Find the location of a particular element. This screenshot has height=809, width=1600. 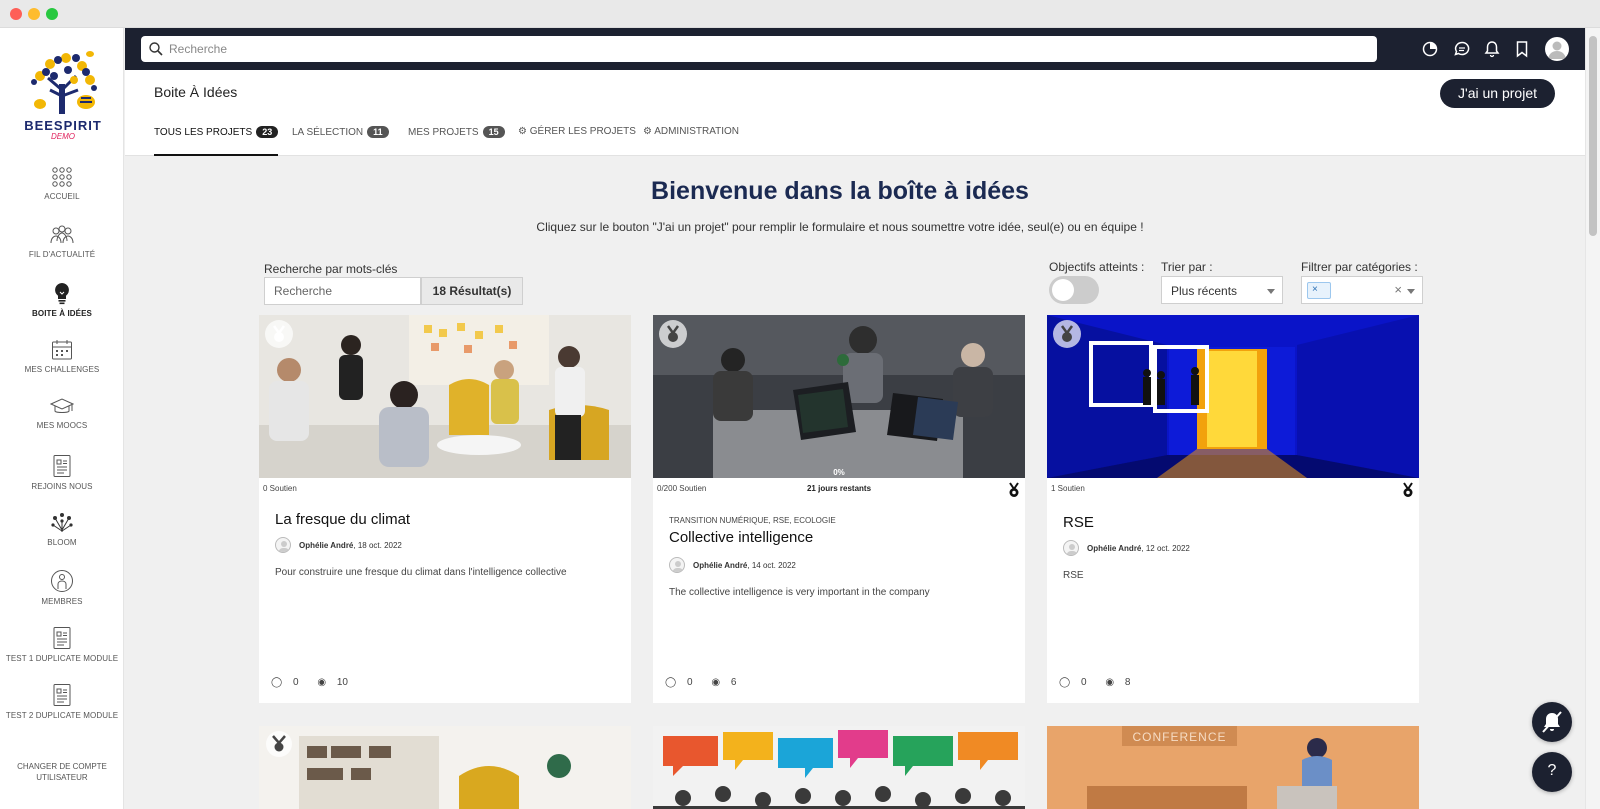

project-title: Collective intelligence is located at coordinates (741, 537).